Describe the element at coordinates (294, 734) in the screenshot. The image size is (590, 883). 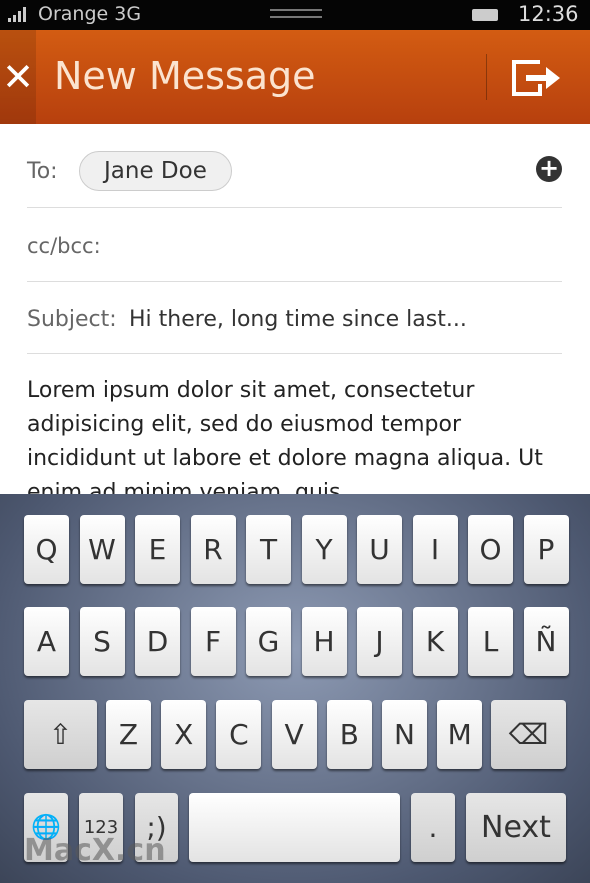
I see `key-v: V` at that location.